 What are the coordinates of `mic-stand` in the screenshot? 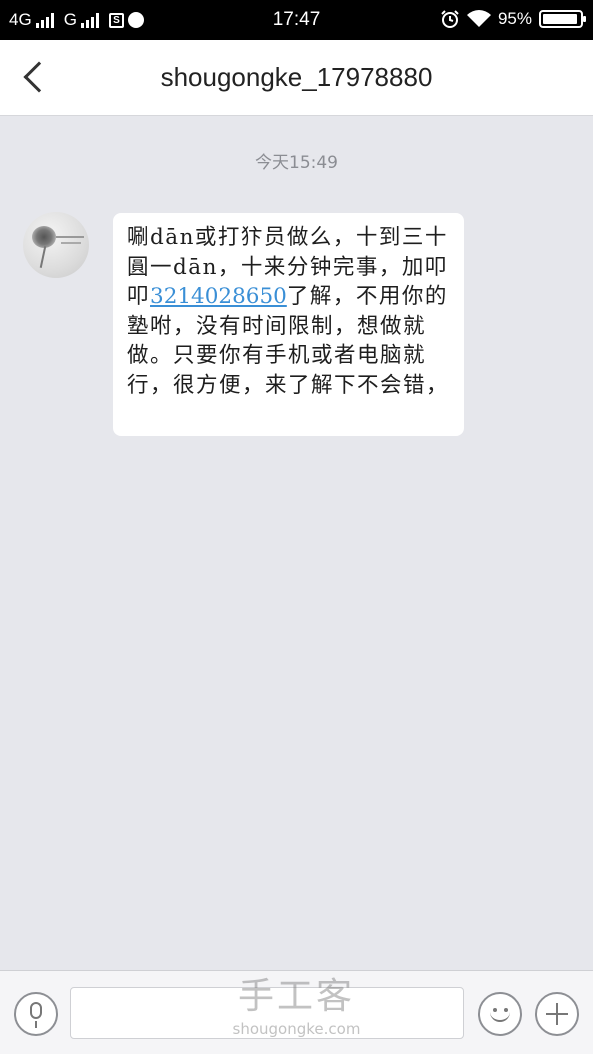 It's located at (36, 1024).